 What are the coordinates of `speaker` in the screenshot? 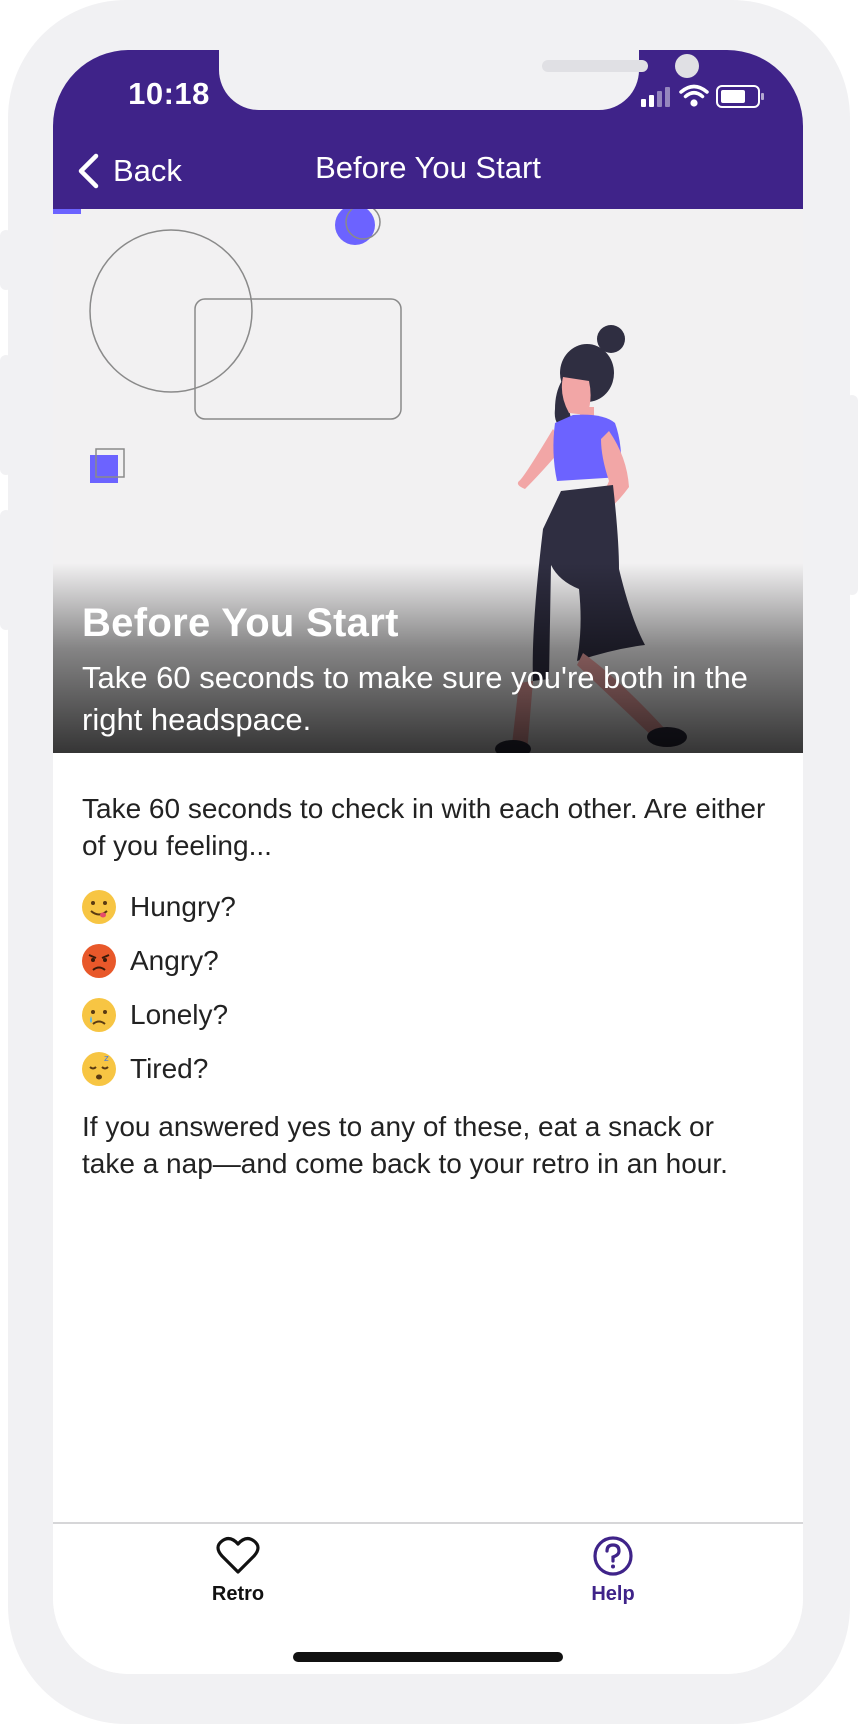 It's located at (595, 66).